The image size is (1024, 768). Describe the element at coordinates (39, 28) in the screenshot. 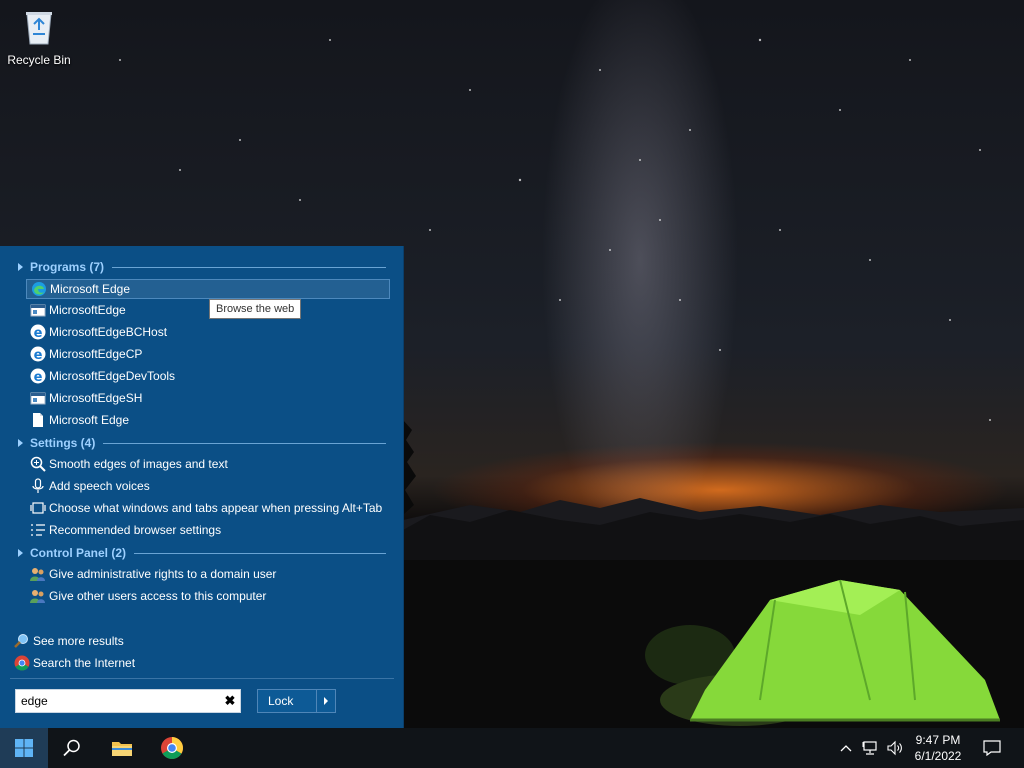

I see `recycle-bin-icon` at that location.